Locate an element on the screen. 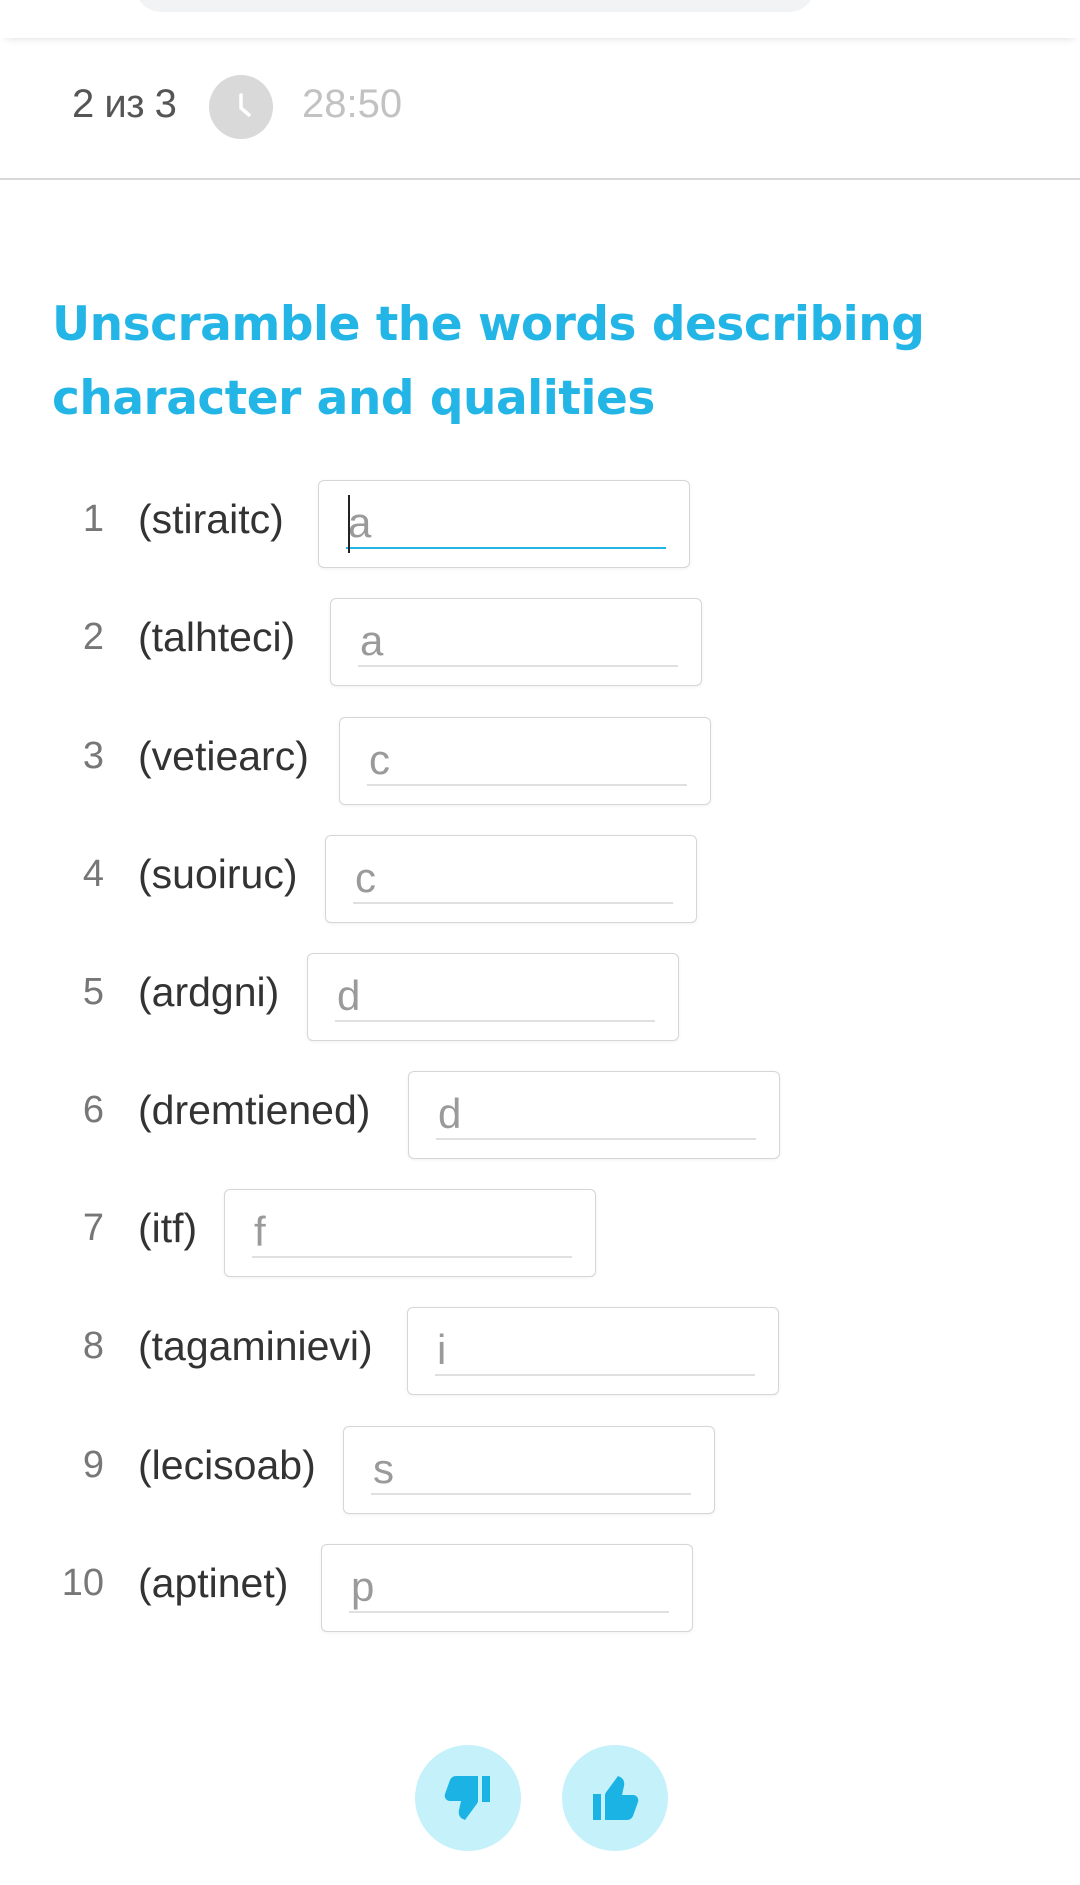 Image resolution: width=1080 pixels, height=1885 pixels. exercise-row: 2 (talhteci) is located at coordinates (540, 642).